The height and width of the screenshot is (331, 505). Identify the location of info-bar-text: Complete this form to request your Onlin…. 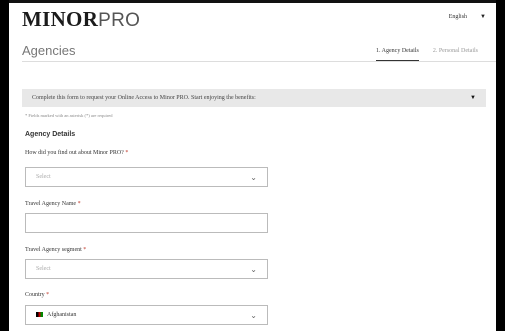
(144, 98).